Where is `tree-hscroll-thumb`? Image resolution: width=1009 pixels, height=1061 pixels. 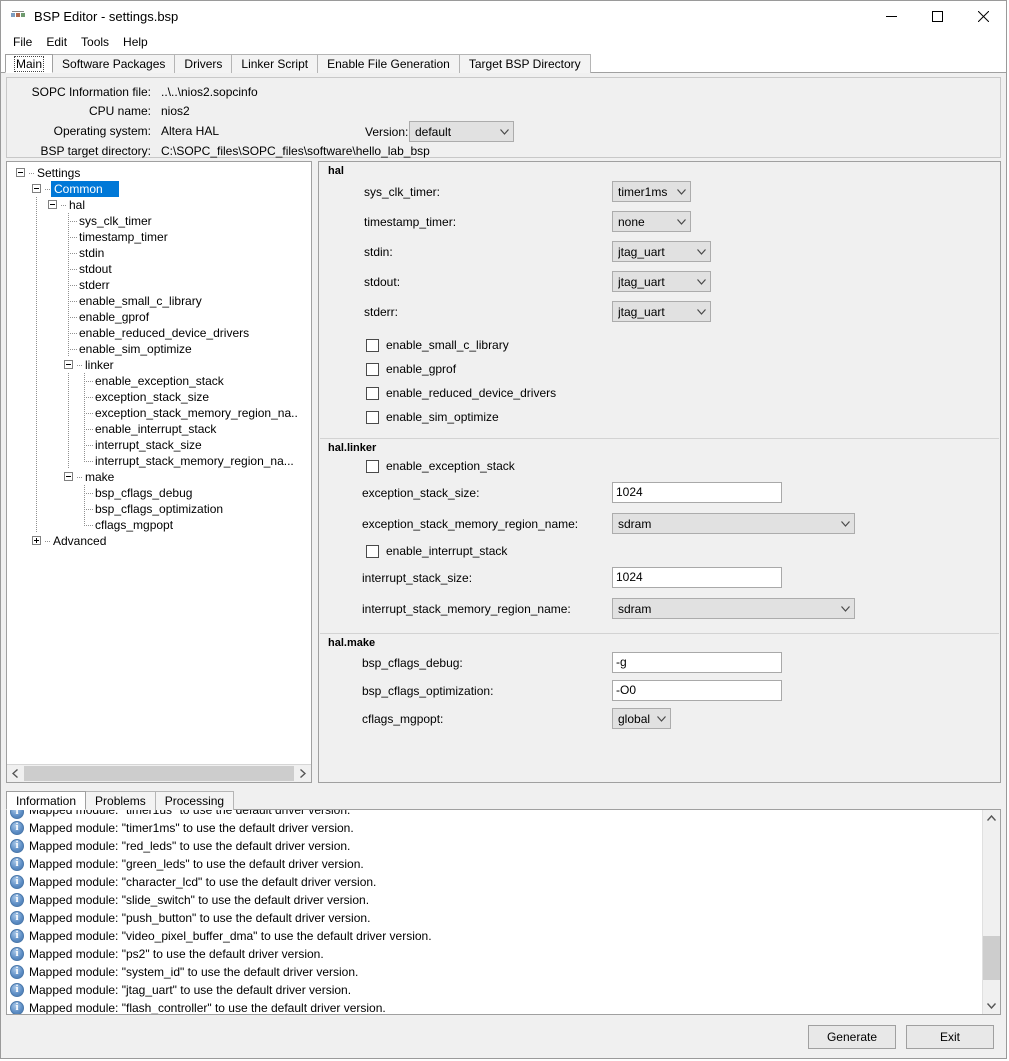 tree-hscroll-thumb is located at coordinates (159, 773).